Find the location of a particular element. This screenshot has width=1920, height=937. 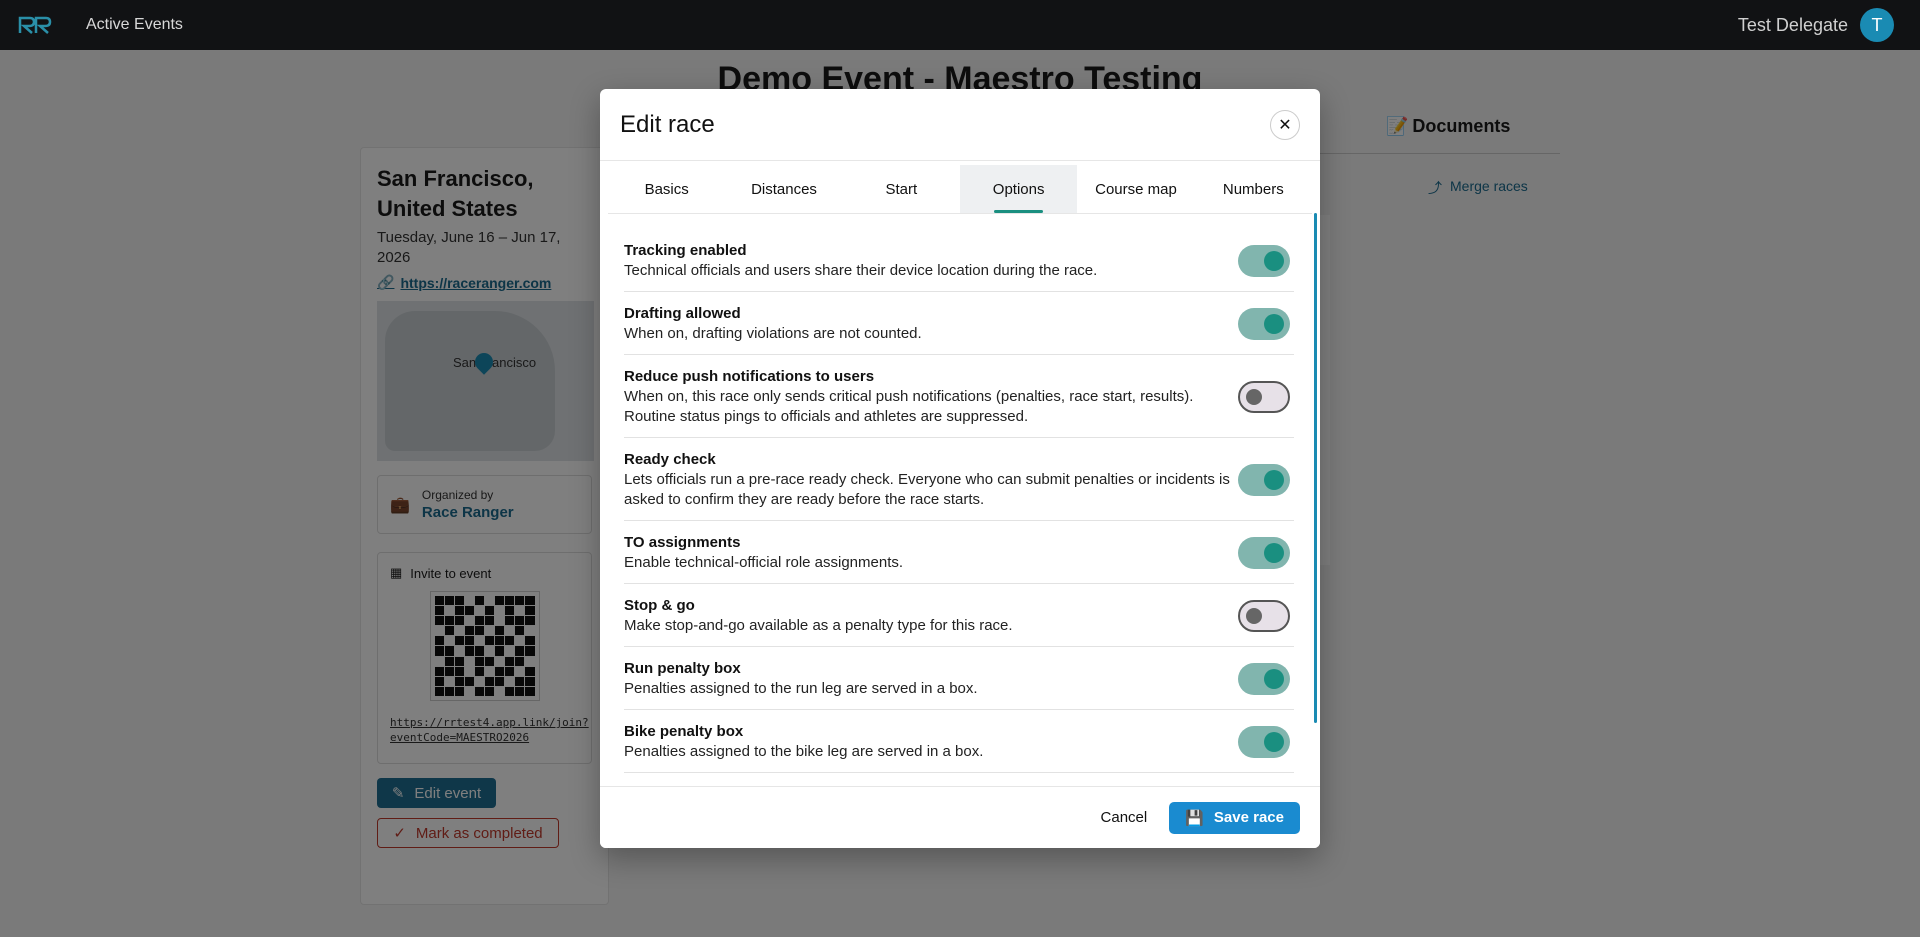

option-title: Drafting allowed is located at coordinates (682, 313).